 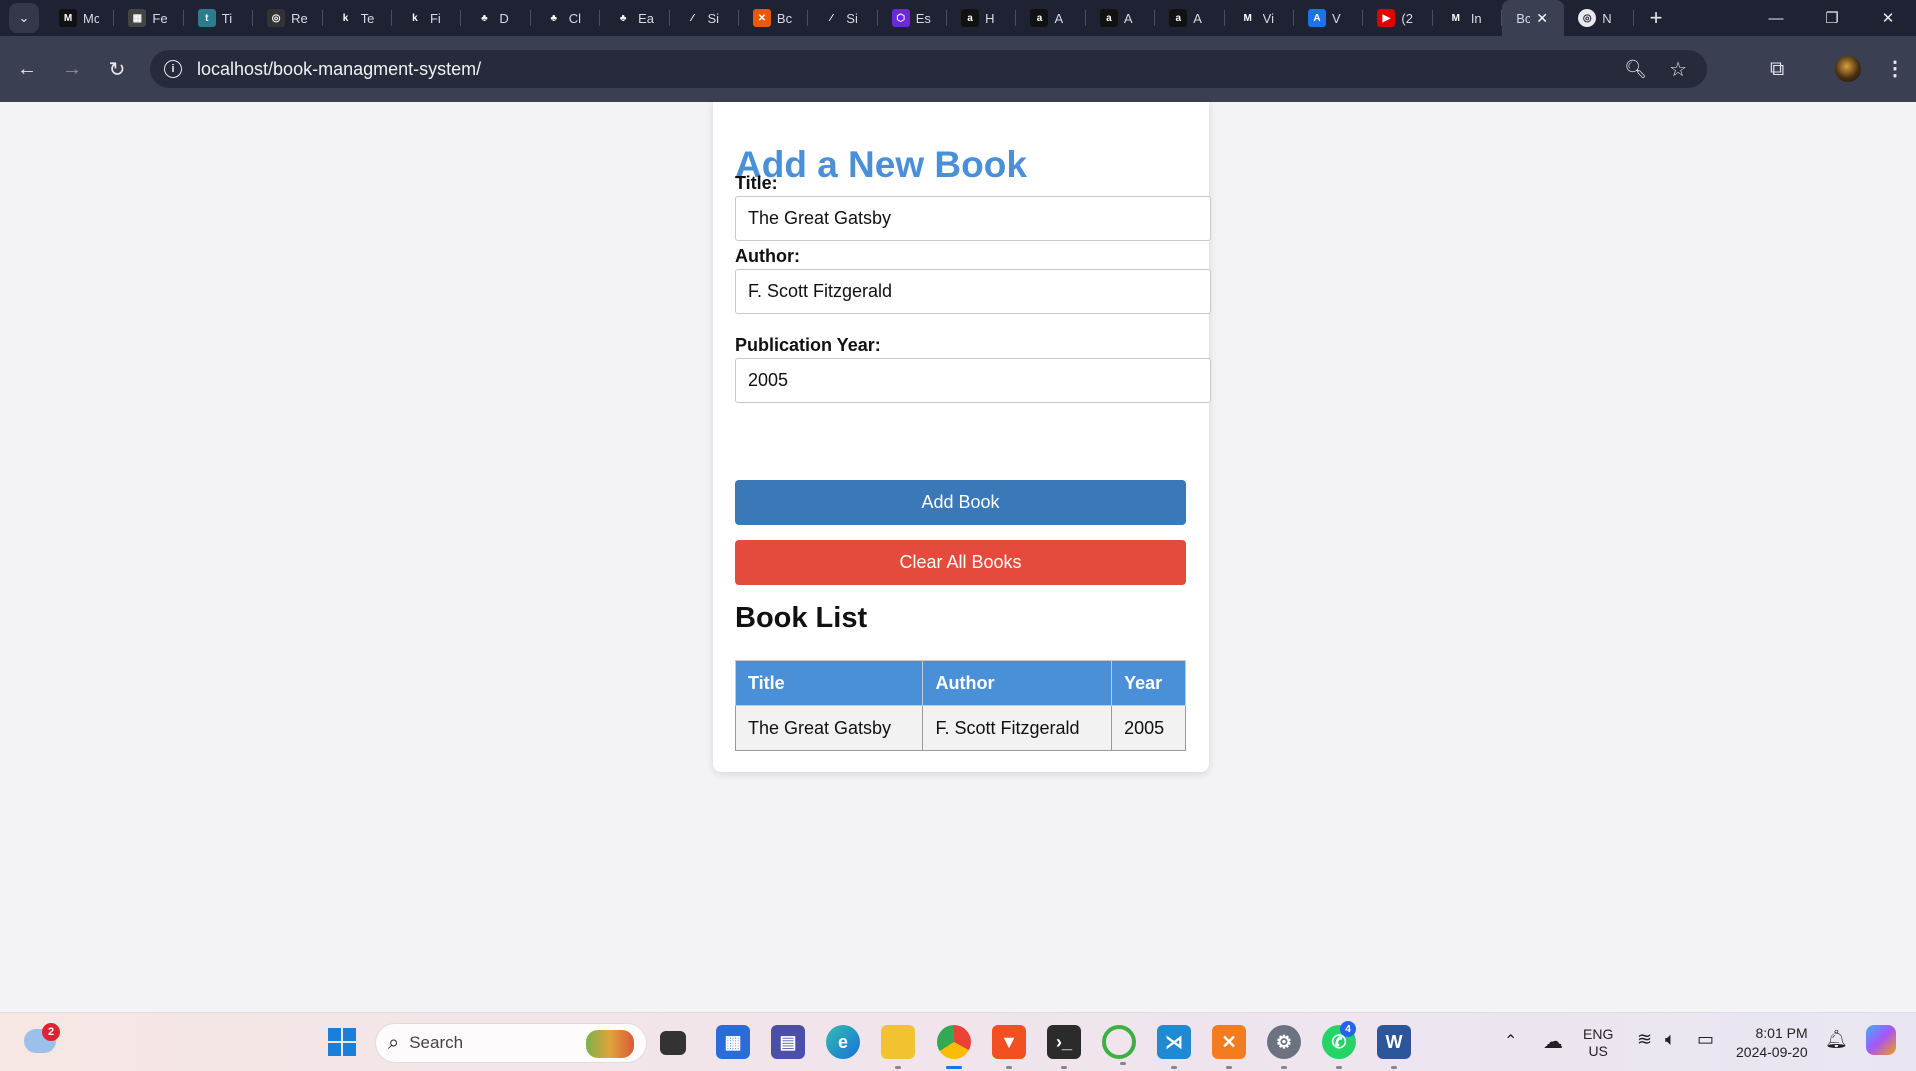 I want to click on browser-tab: ♣ Cl, so click(x=566, y=18).